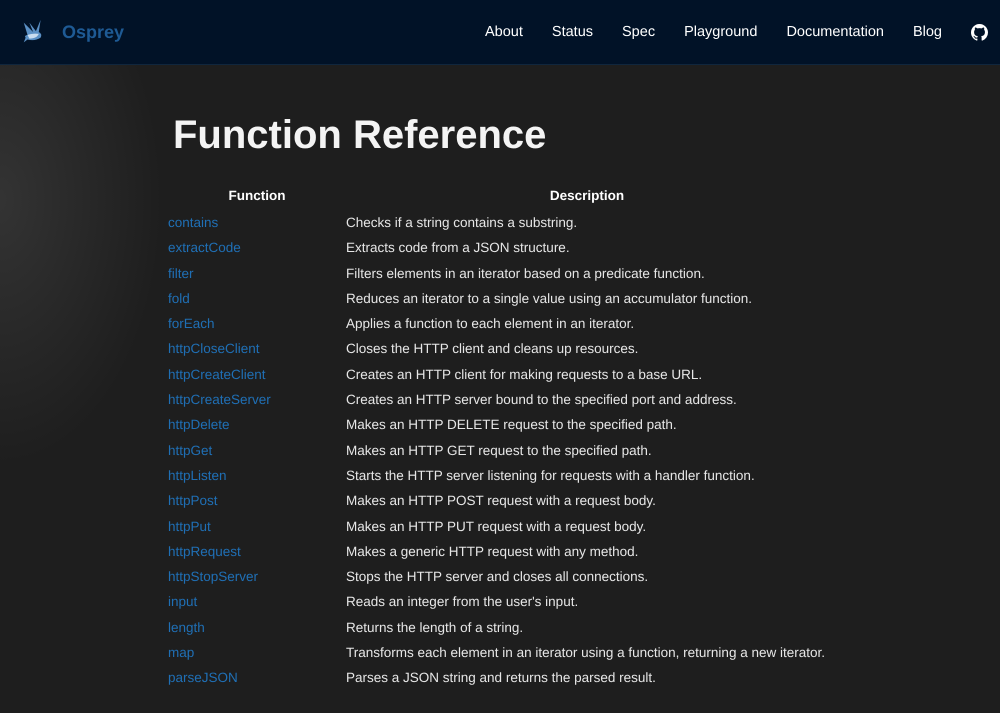  I want to click on description-cell-text: Stops the HTTP server and closes all connections., so click(498, 577).